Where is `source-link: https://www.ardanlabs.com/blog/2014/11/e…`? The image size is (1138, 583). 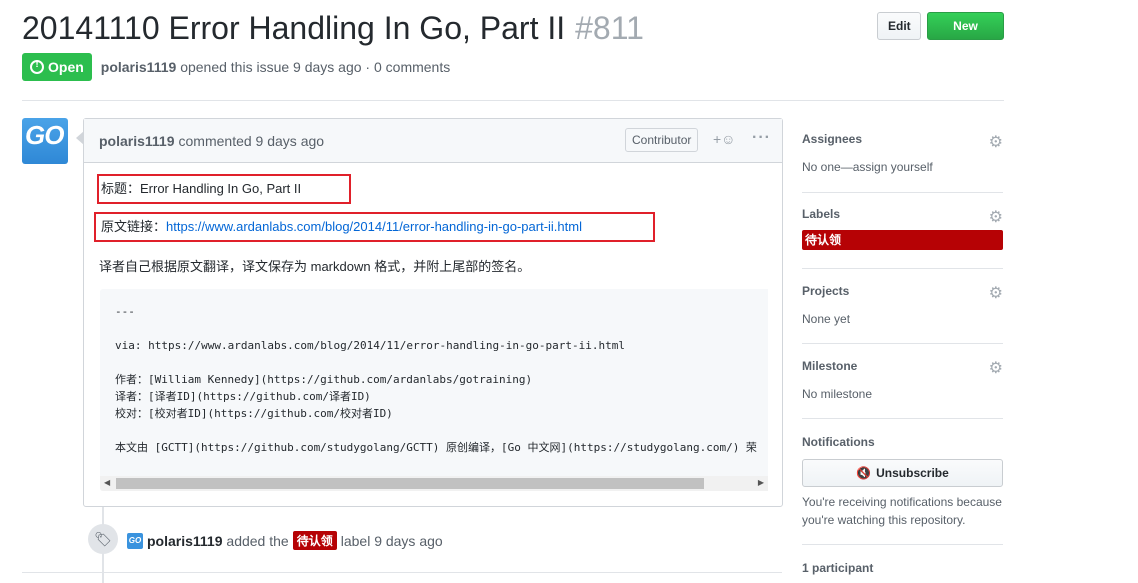
source-link: https://www.ardanlabs.com/blog/2014/11/e… is located at coordinates (374, 226).